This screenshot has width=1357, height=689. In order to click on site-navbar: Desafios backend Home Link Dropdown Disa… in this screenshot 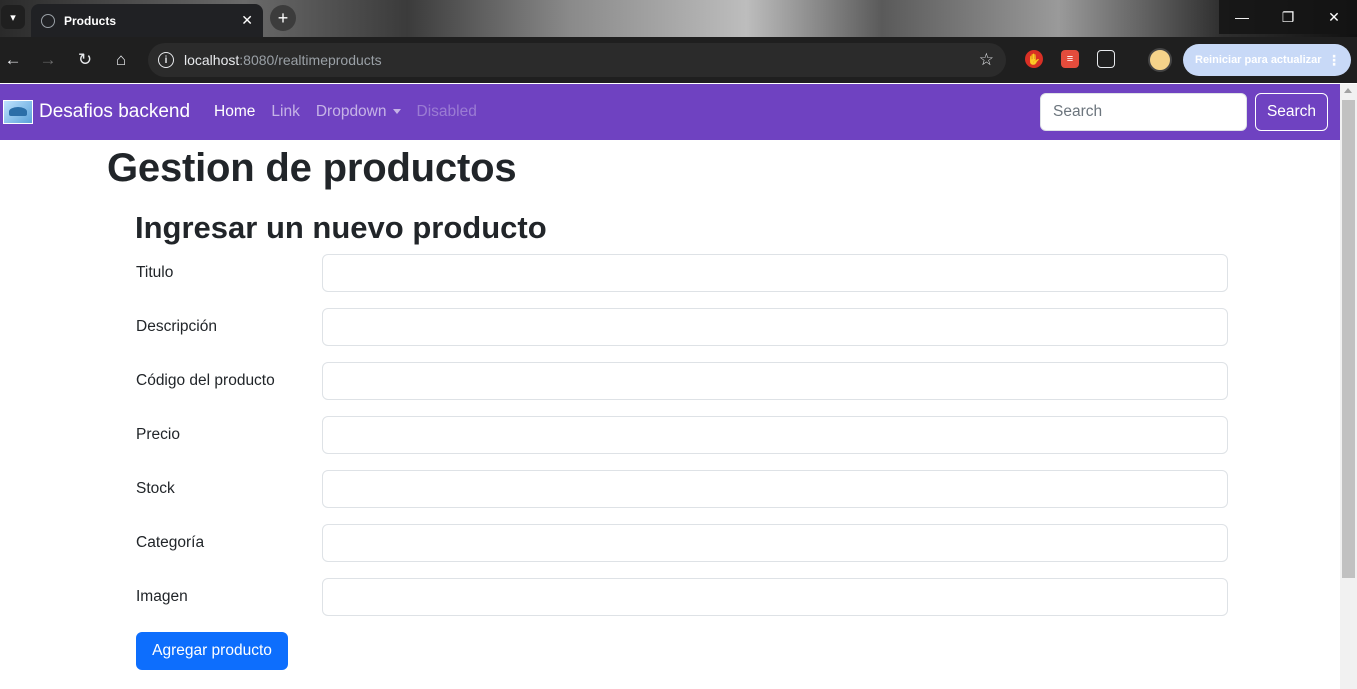, I will do `click(670, 112)`.